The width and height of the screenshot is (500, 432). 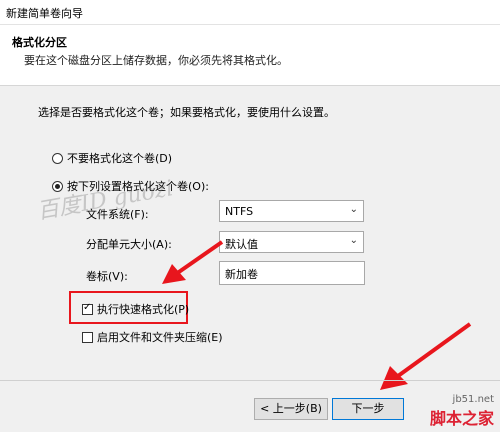 What do you see at coordinates (461, 418) in the screenshot?
I see `site-name: 脚本之家` at bounding box center [461, 418].